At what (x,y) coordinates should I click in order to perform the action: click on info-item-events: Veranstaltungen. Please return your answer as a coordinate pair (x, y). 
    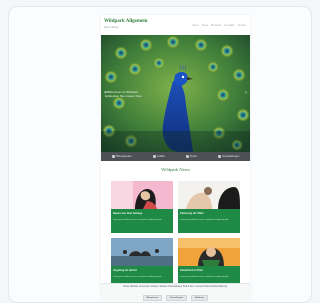
    Looking at the image, I should click on (228, 156).